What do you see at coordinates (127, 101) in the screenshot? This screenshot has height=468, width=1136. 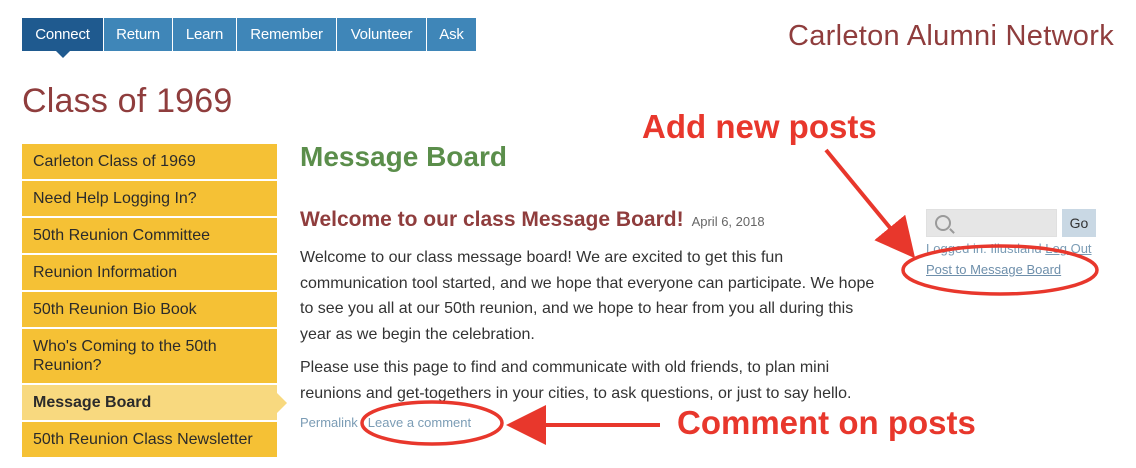 I see `page-title: Class of 1969` at bounding box center [127, 101].